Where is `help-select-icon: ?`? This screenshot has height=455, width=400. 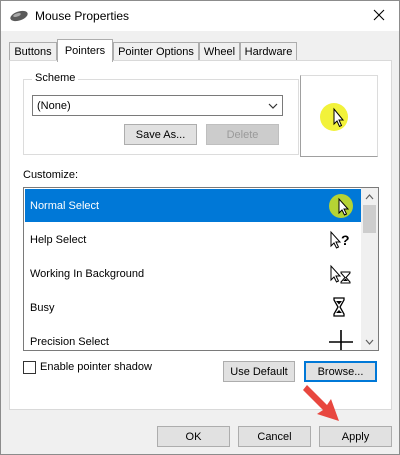 help-select-icon: ? is located at coordinates (341, 240).